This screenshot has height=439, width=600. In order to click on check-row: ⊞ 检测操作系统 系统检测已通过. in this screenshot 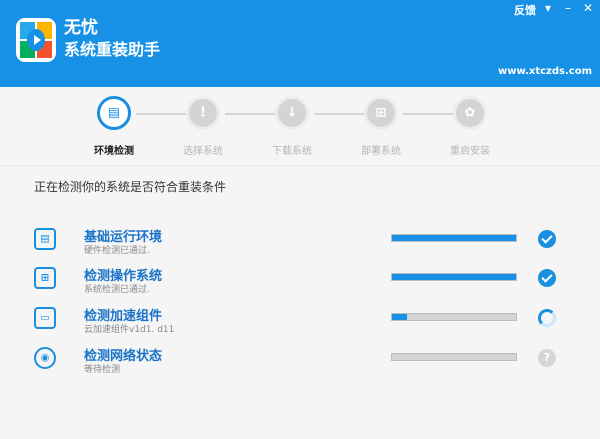, I will do `click(300, 282)`.